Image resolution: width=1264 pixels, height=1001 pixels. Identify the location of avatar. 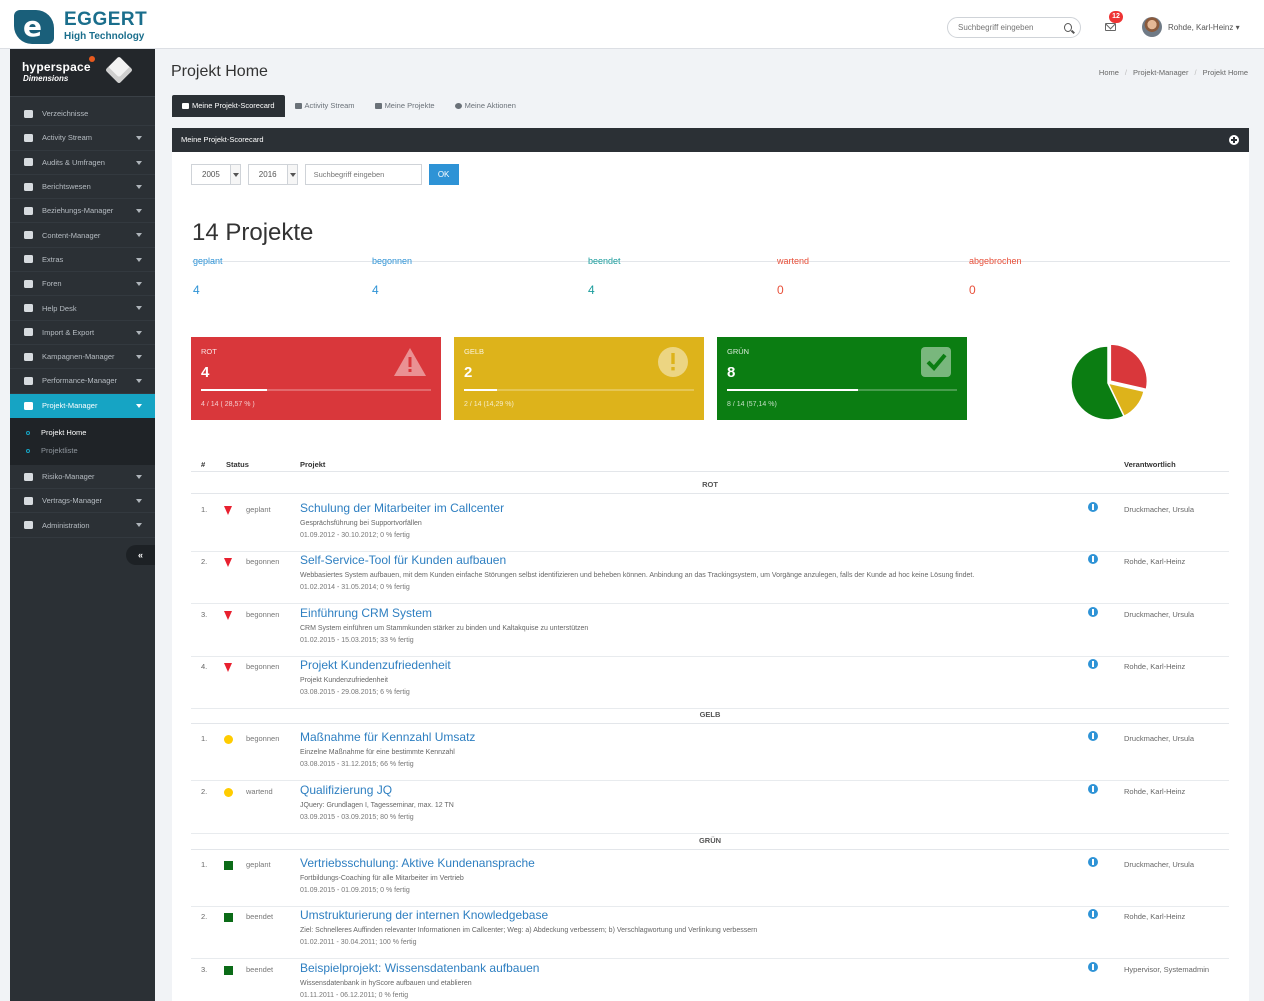
(1152, 27).